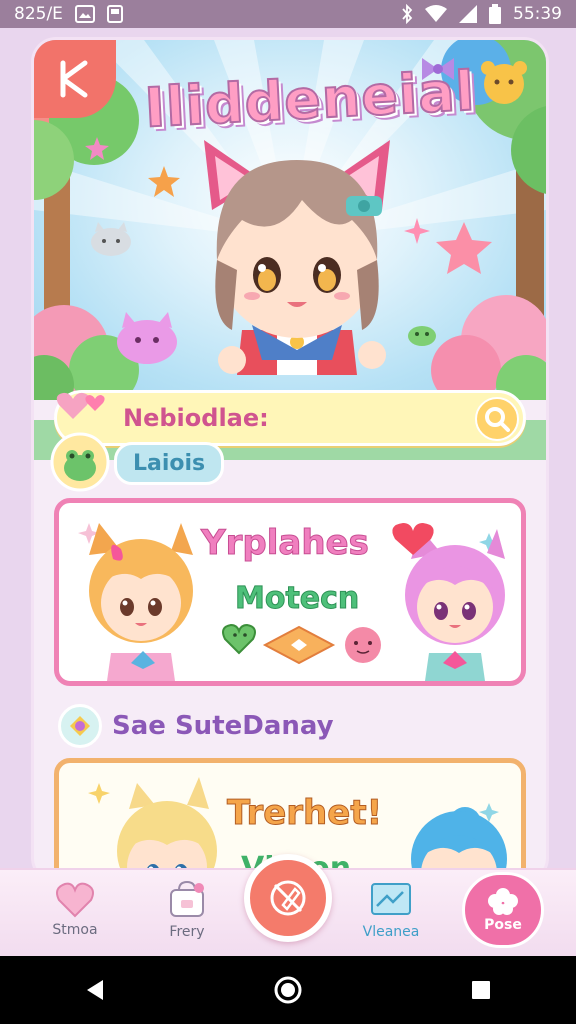 The height and width of the screenshot is (1024, 576). I want to click on logo-k-icon, so click(74, 79).